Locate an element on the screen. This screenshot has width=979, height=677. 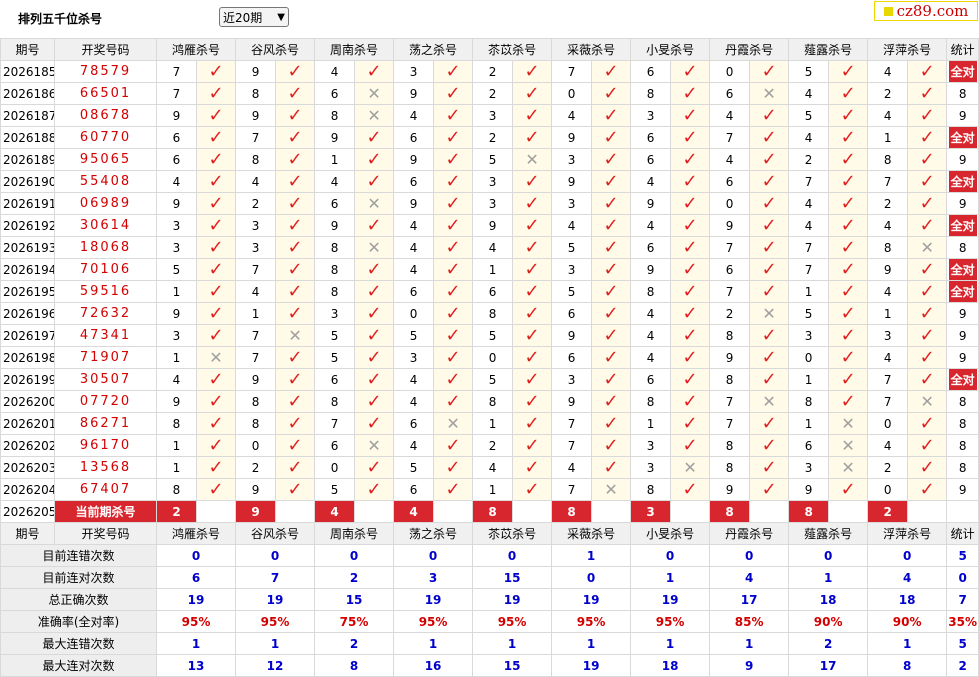
draw-number-cell: 13568 is located at coordinates (105, 467).